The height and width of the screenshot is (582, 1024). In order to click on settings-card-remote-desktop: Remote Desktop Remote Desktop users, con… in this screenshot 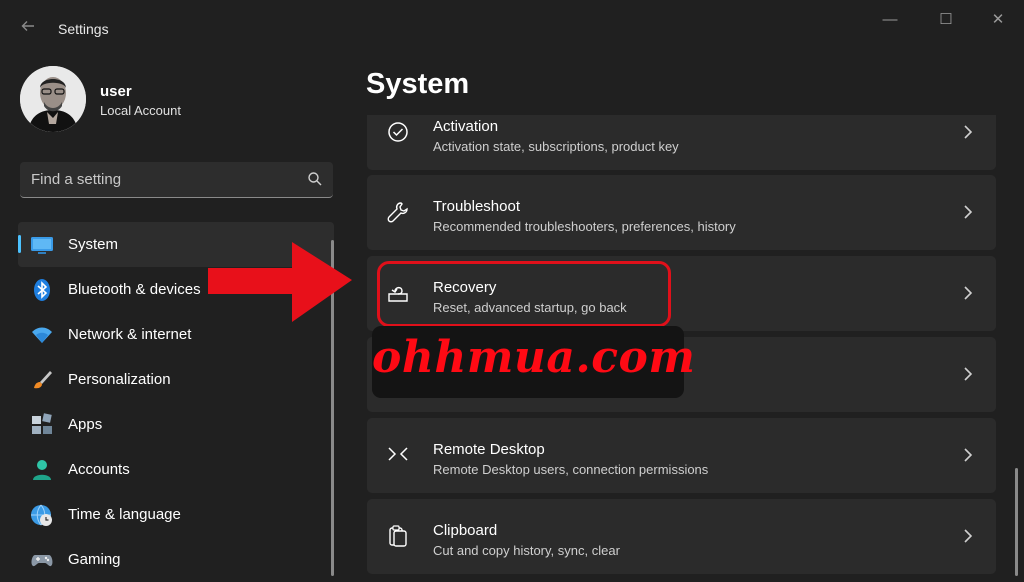, I will do `click(681, 455)`.